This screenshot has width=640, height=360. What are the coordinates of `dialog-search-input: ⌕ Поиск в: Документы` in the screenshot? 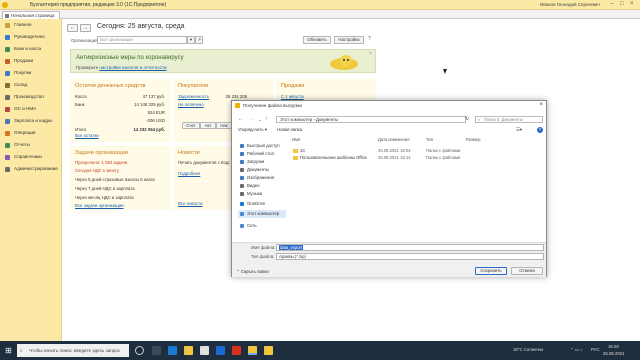 It's located at (509, 119).